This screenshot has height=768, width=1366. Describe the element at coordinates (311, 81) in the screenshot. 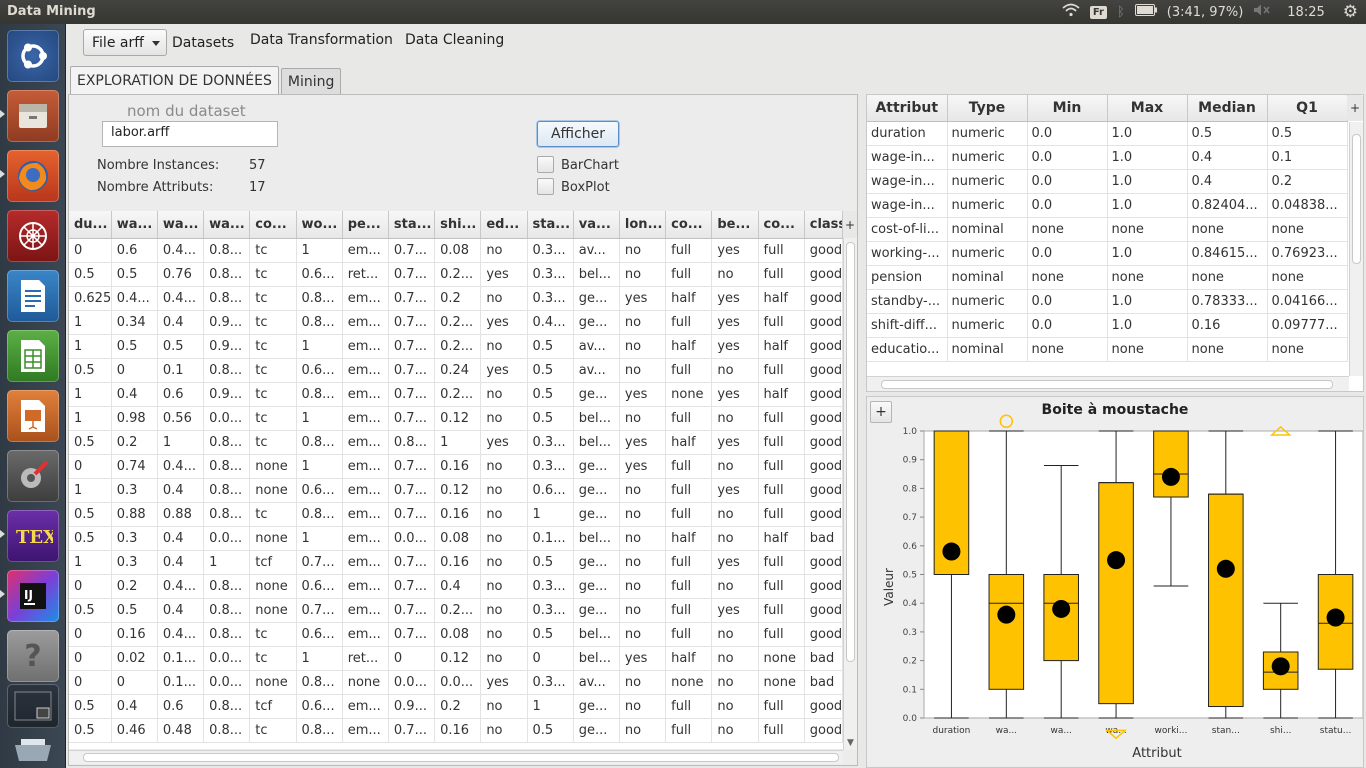

I see `tab-mining: Mining` at that location.